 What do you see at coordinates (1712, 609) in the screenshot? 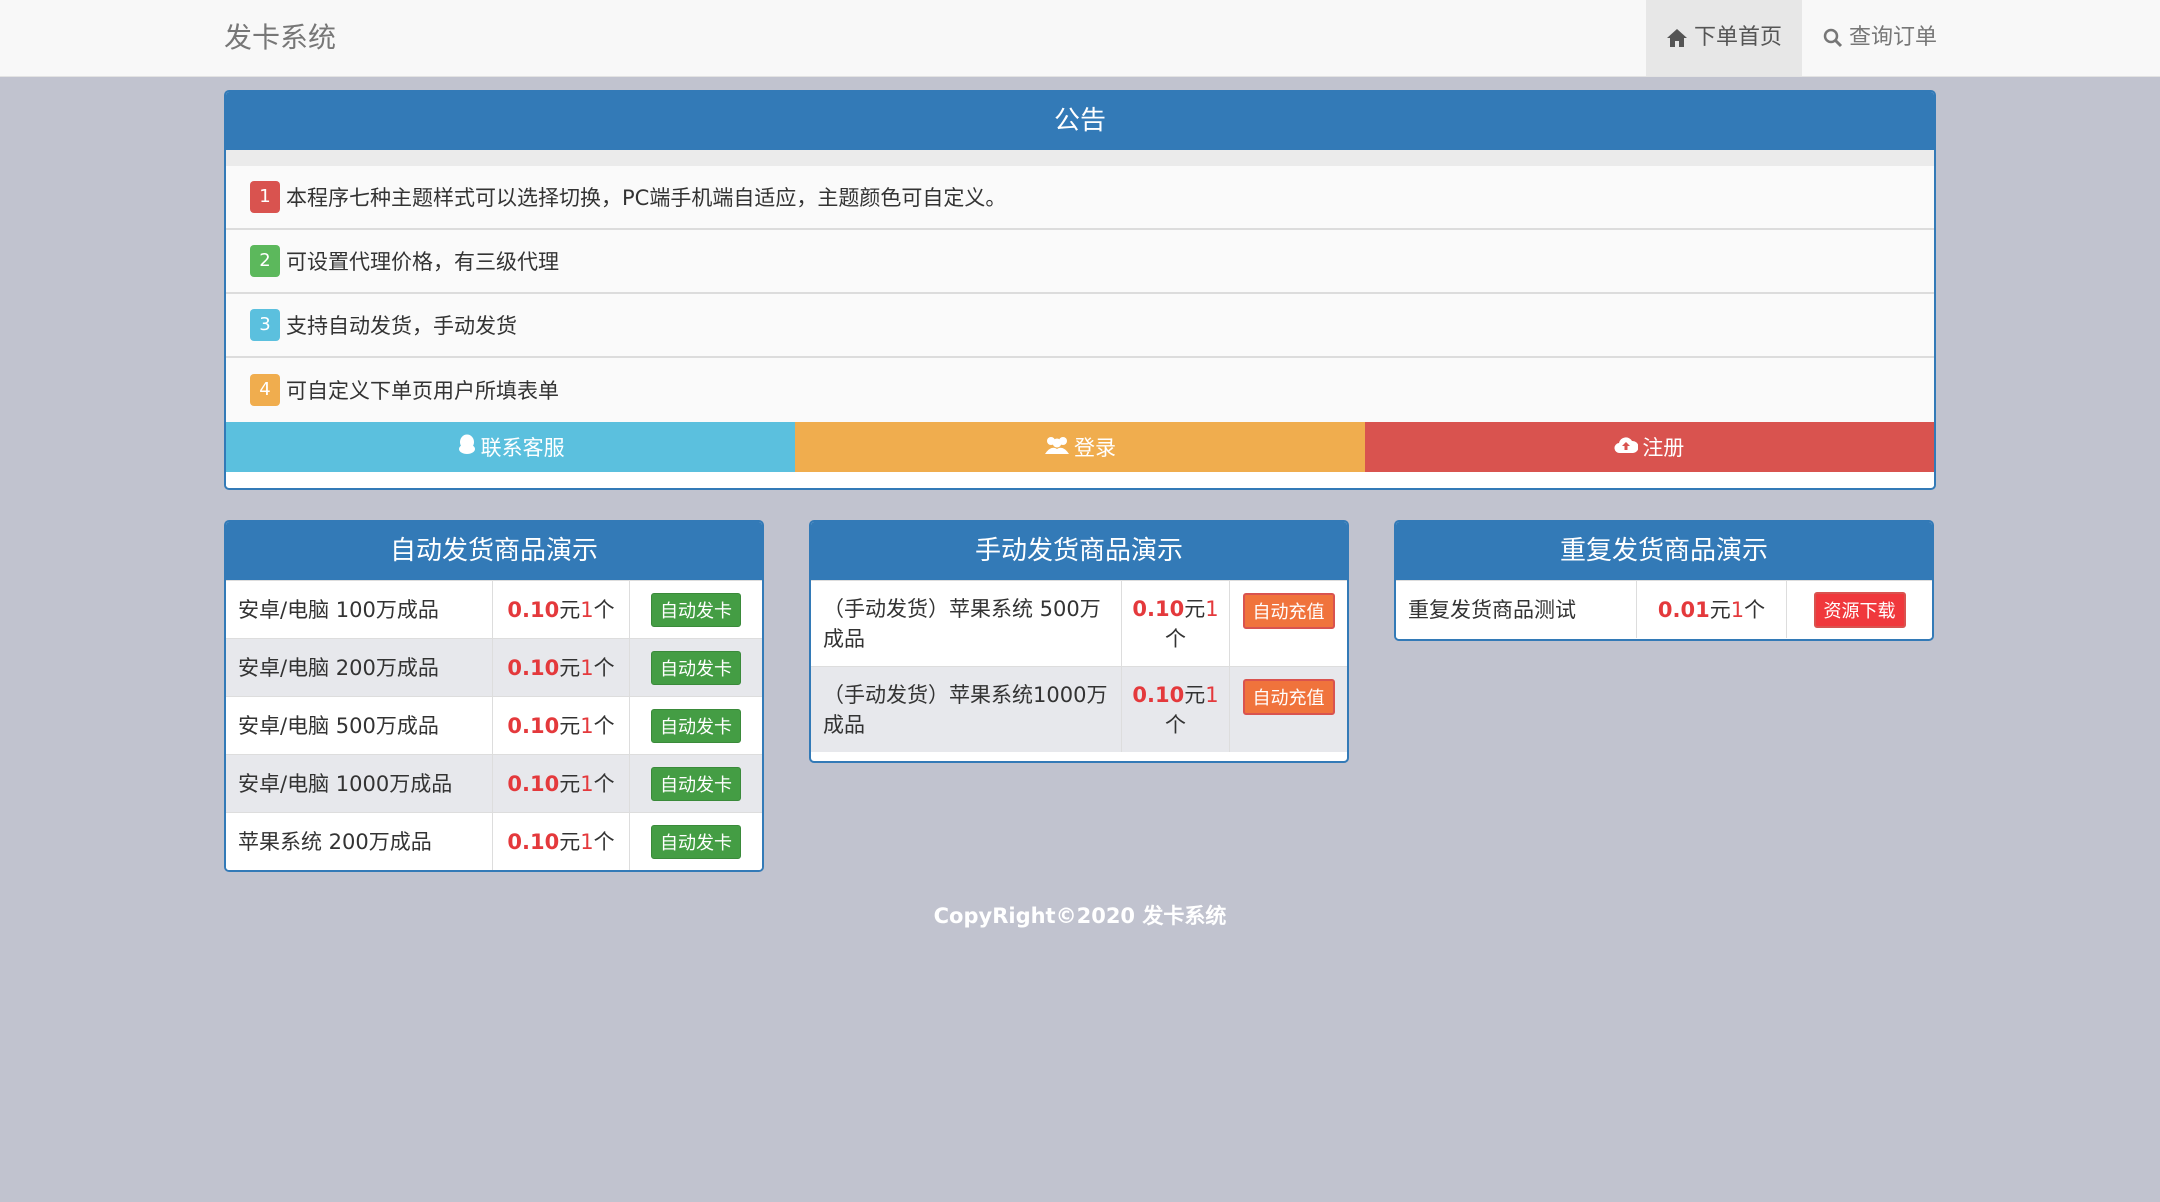
I see `product-price: 0.01 元 1 个` at bounding box center [1712, 609].